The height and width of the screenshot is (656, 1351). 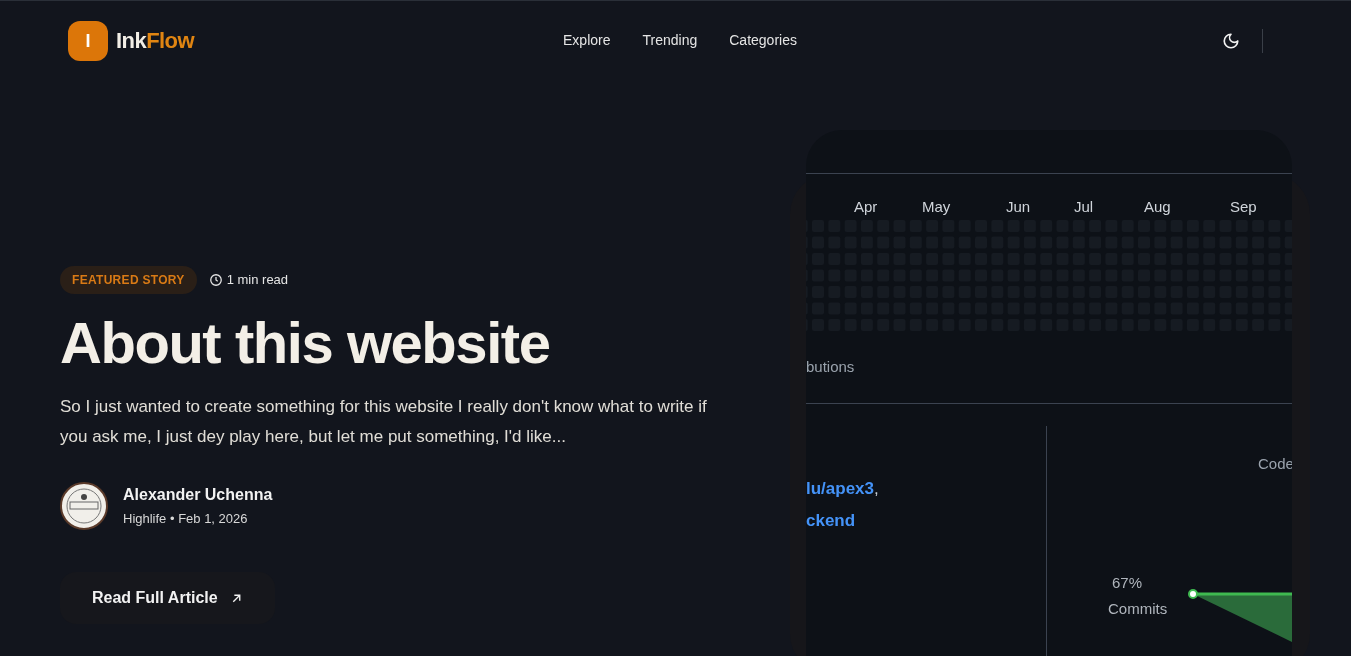 What do you see at coordinates (1084, 207) in the screenshot?
I see `month-label: Jul` at bounding box center [1084, 207].